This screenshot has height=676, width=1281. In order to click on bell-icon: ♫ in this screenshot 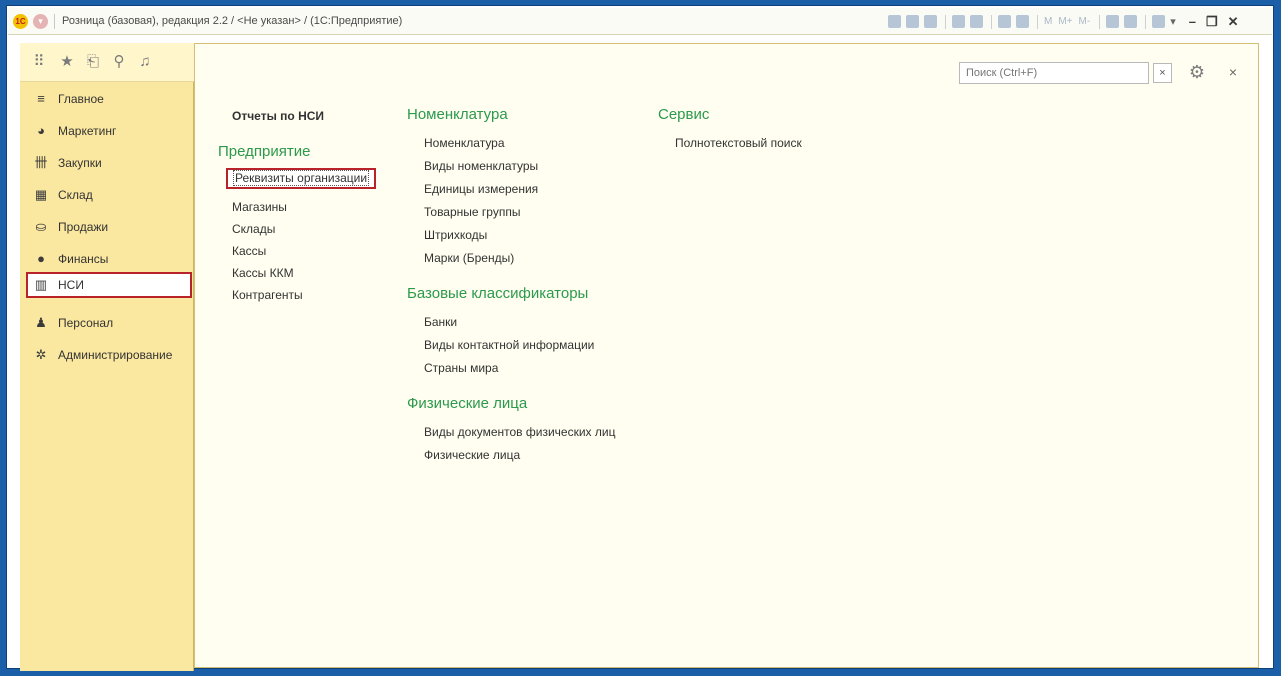, I will do `click(145, 62)`.